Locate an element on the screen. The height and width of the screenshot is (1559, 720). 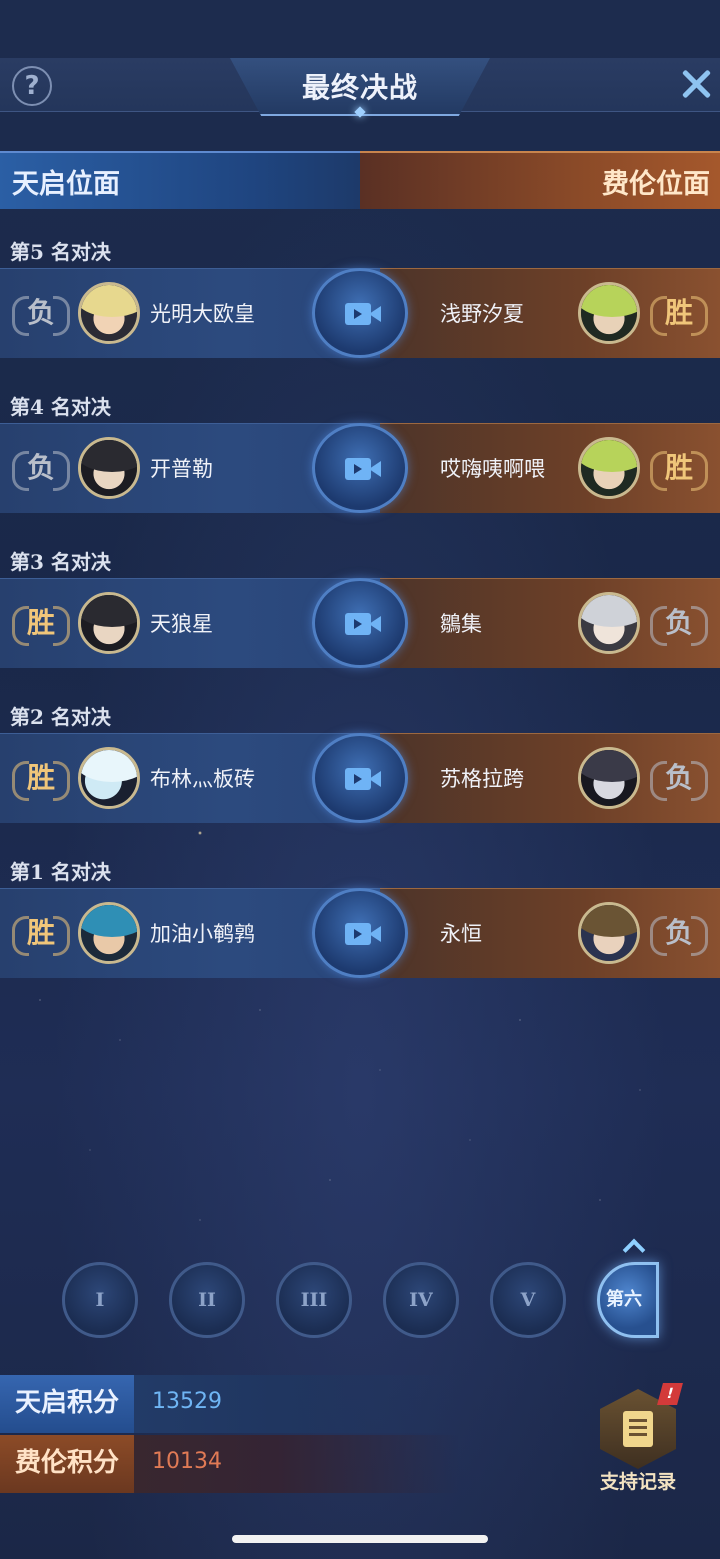
match-label: 第2 名对决 is located at coordinates (60, 717).